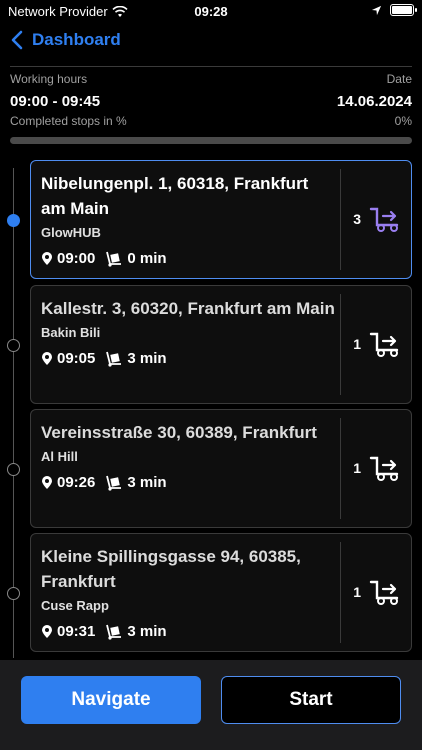 This screenshot has height=750, width=422. Describe the element at coordinates (376, 10) in the screenshot. I see `location-arrow-icon` at that location.